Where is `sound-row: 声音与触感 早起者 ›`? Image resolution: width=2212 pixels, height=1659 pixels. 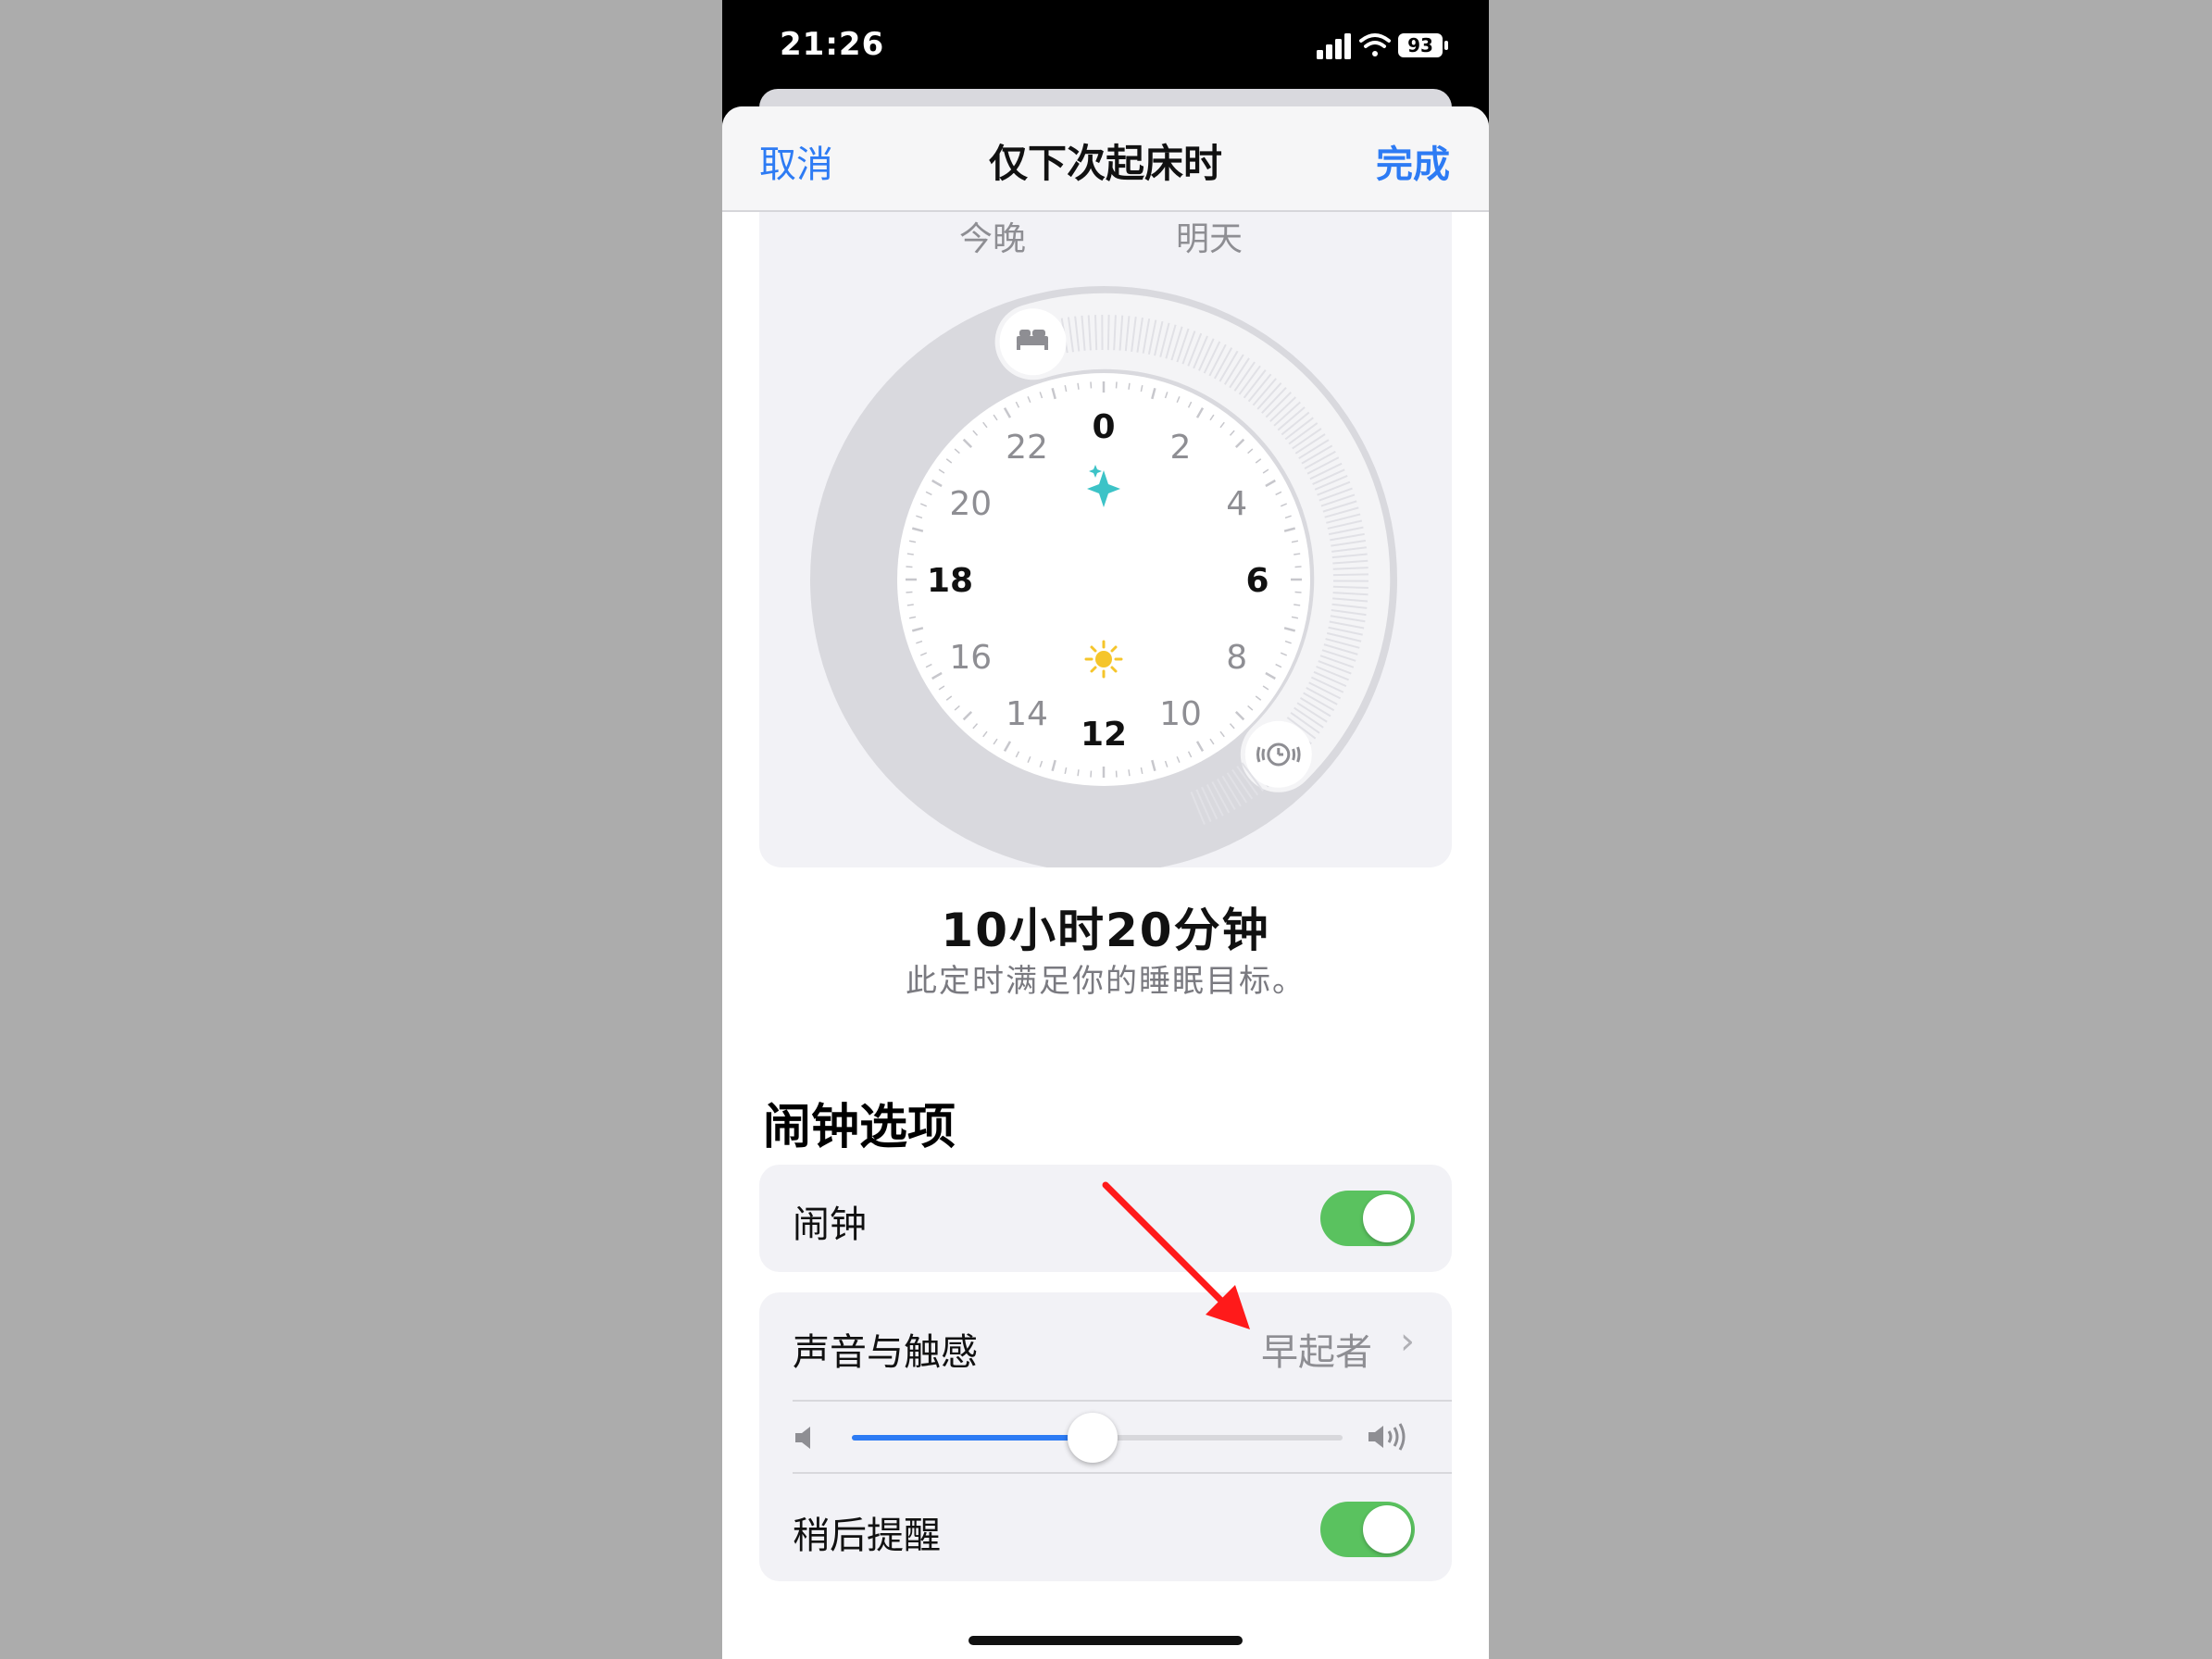 sound-row: 声音与触感 早起者 › is located at coordinates (1105, 1346).